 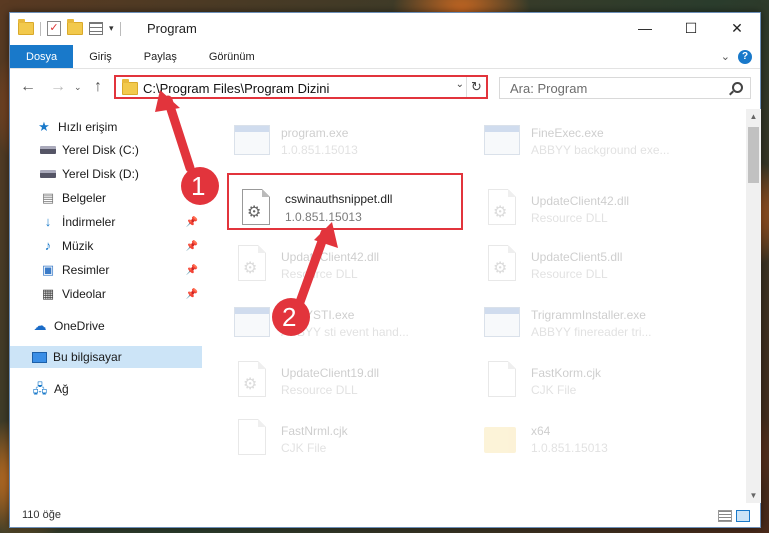 I want to click on sidebar-item-downloads: ↓ İndirmeler 📌, so click(x=106, y=222).